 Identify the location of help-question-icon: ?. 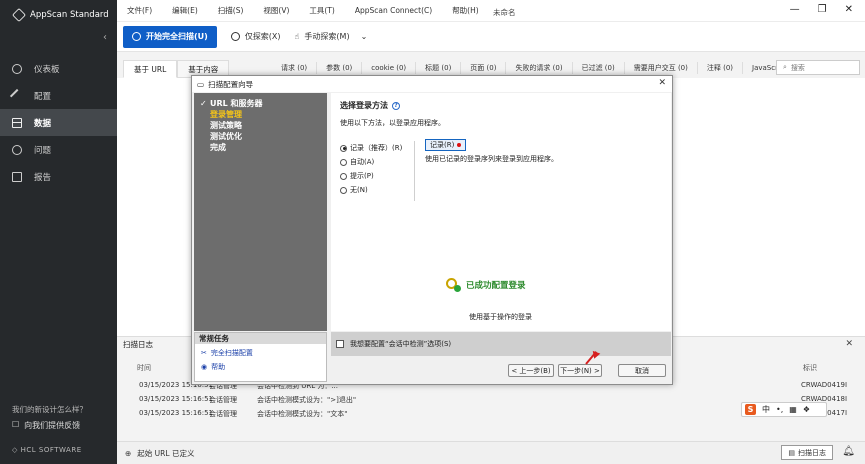
(396, 105).